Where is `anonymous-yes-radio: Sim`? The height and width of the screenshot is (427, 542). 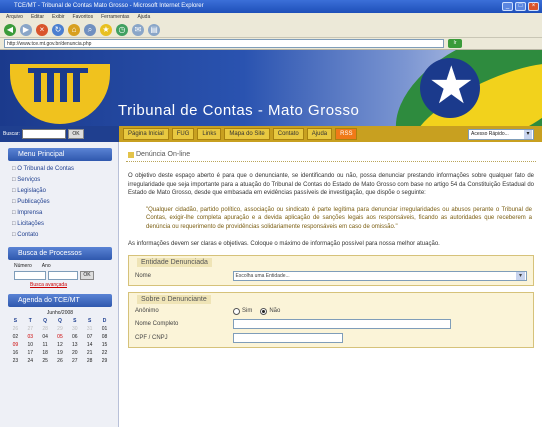
anonymous-yes-radio: Sim is located at coordinates (242, 311).